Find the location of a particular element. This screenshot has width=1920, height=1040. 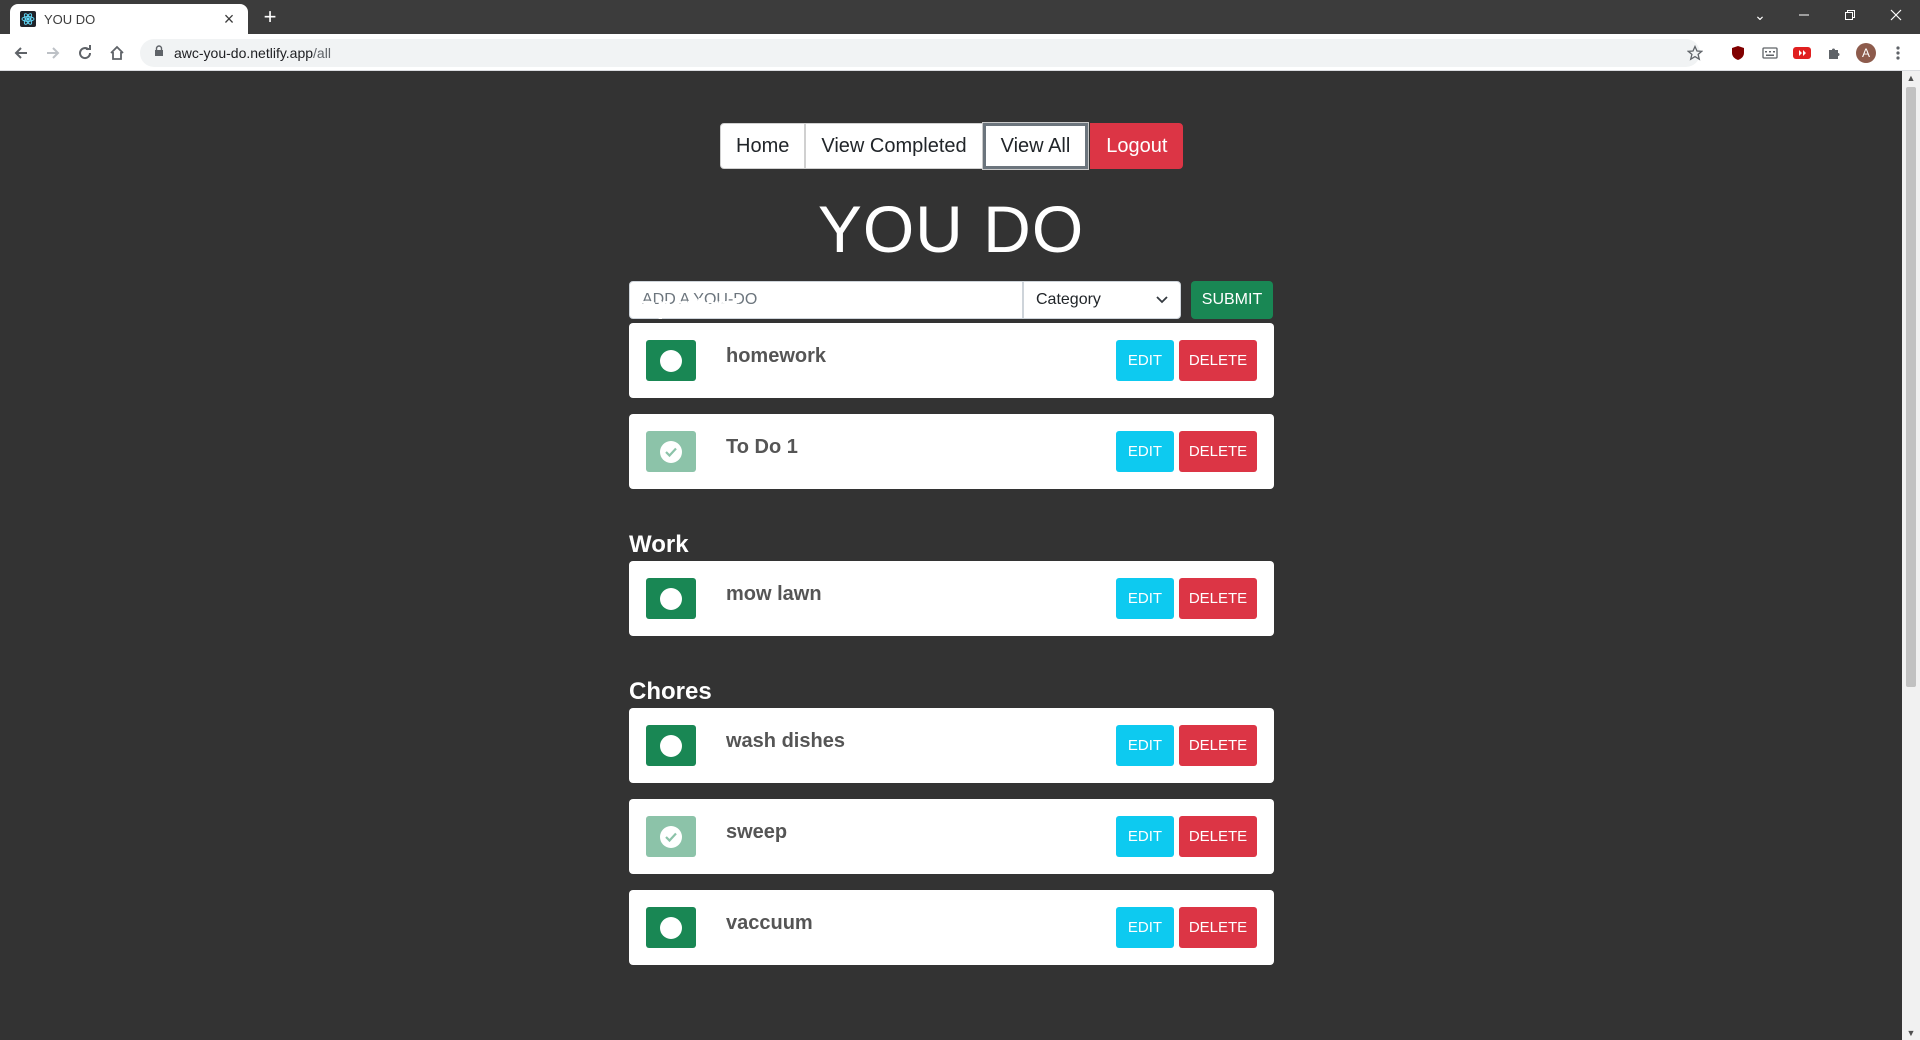

logout-button: Logout is located at coordinates (1137, 146).